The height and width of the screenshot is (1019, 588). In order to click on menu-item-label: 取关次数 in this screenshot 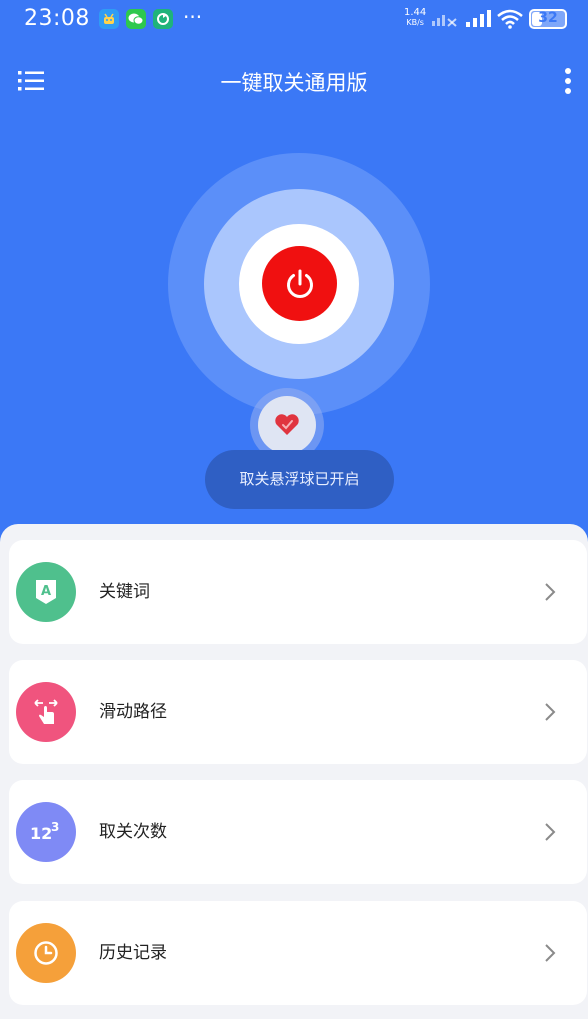, I will do `click(133, 832)`.